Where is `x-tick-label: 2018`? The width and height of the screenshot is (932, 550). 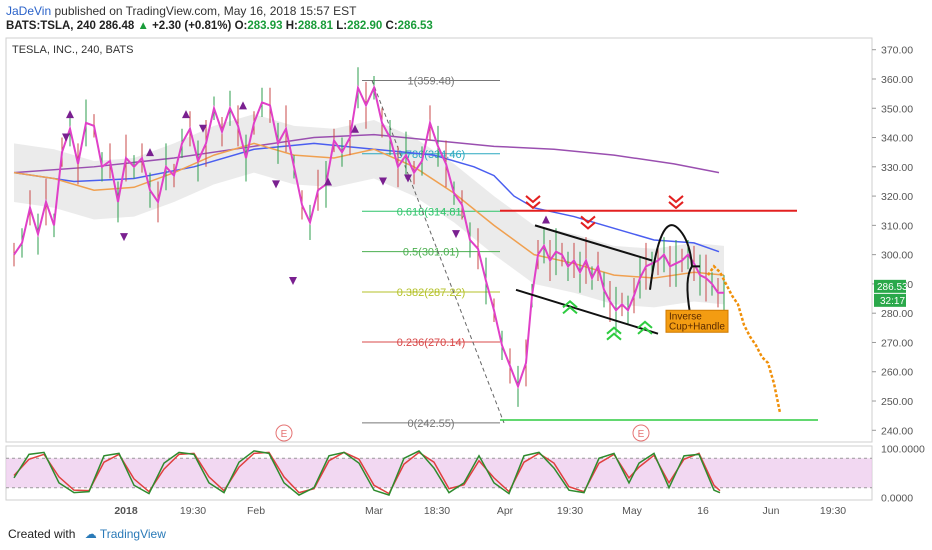 x-tick-label: 2018 is located at coordinates (126, 511).